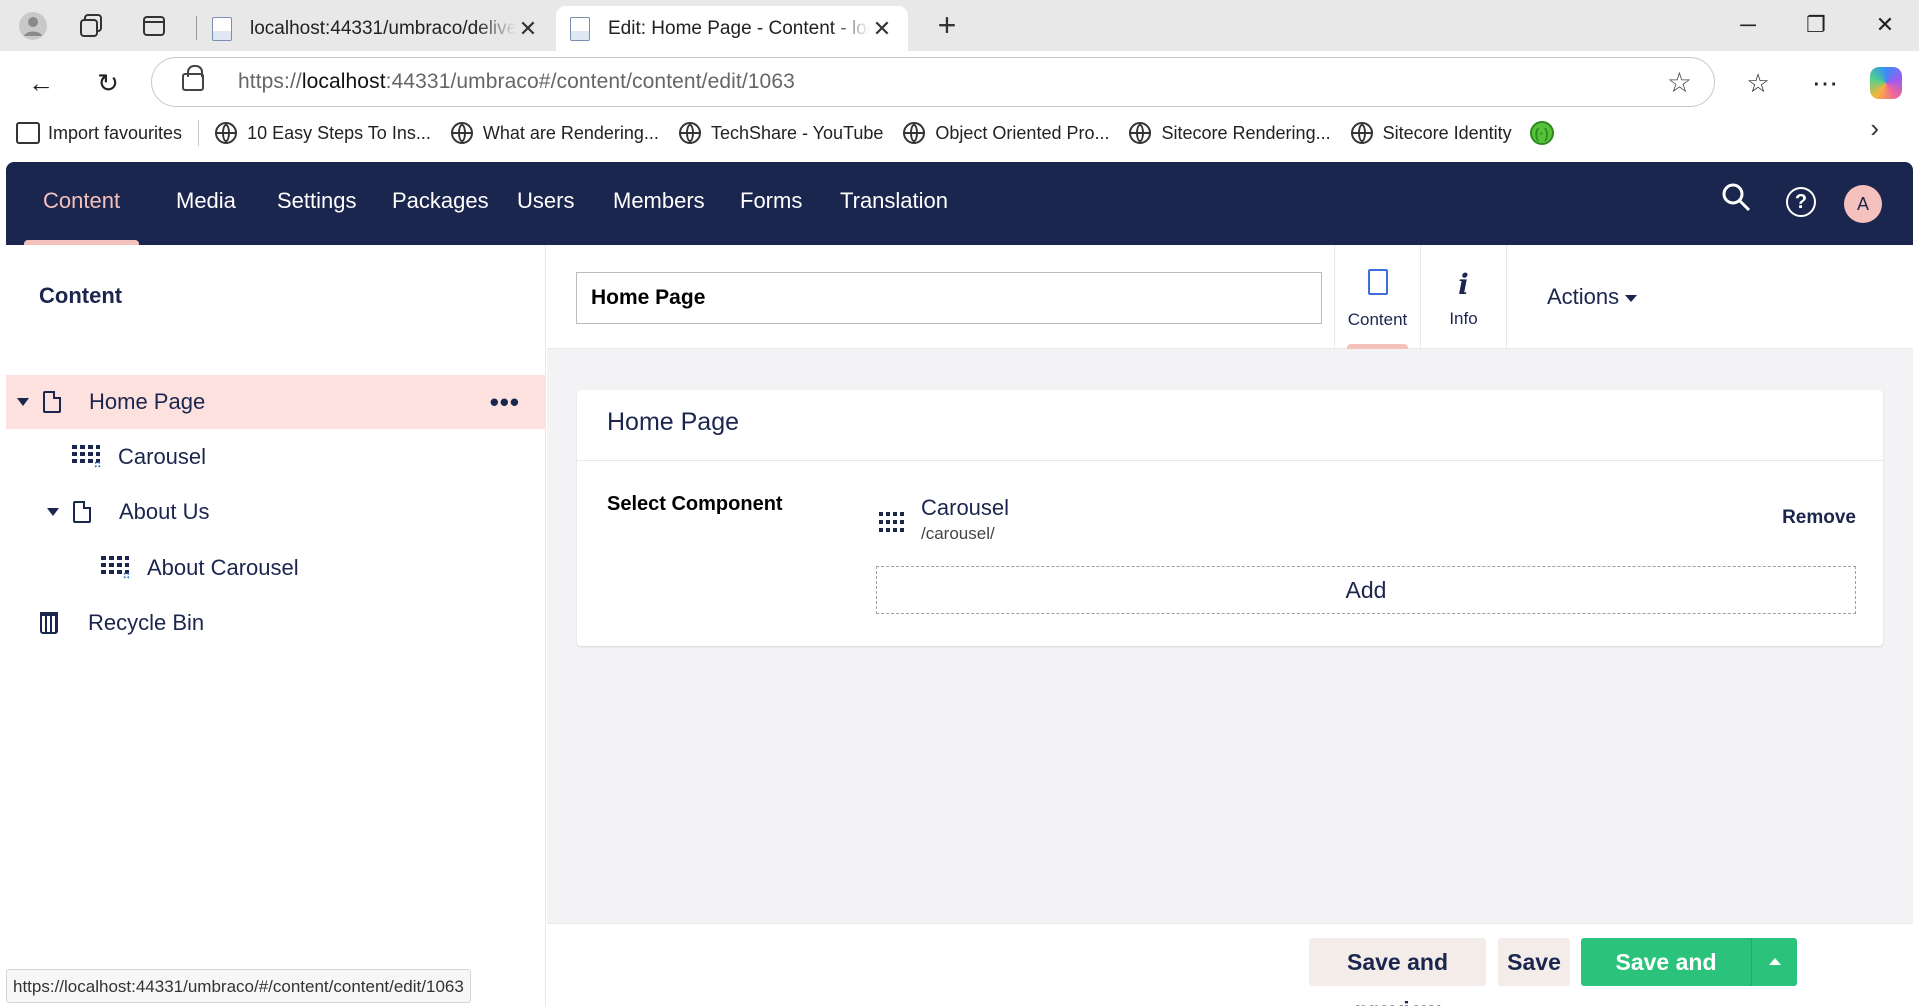  What do you see at coordinates (965, 508) in the screenshot?
I see `picked-item-name: Carousel` at bounding box center [965, 508].